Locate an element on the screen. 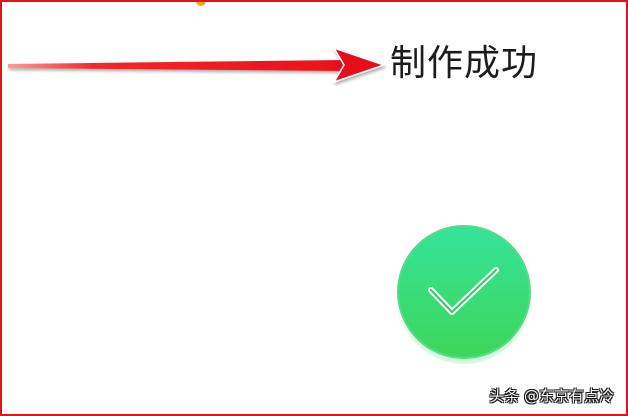  success-check-badge is located at coordinates (464, 294).